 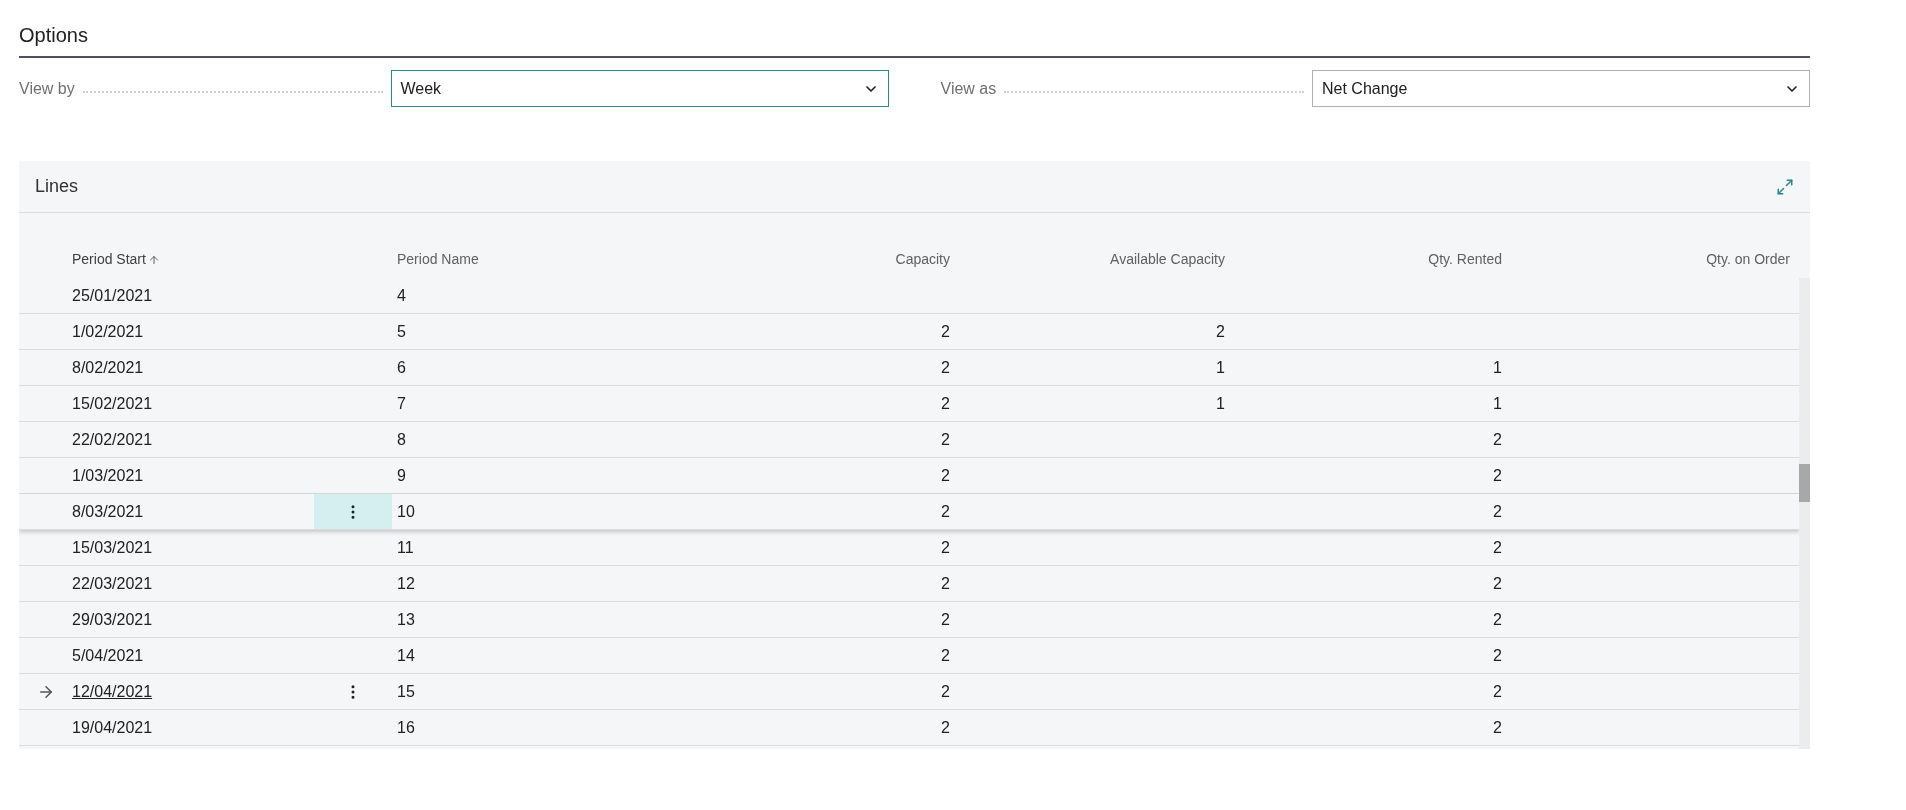 What do you see at coordinates (909, 620) in the screenshot?
I see `table-row: 29/03/2021 13 2 2` at bounding box center [909, 620].